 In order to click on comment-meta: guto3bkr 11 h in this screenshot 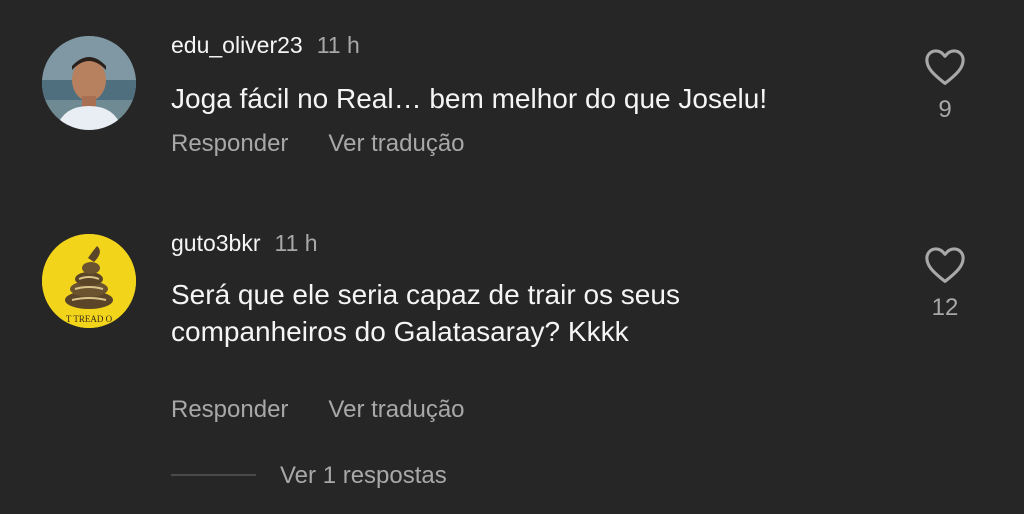, I will do `click(244, 243)`.